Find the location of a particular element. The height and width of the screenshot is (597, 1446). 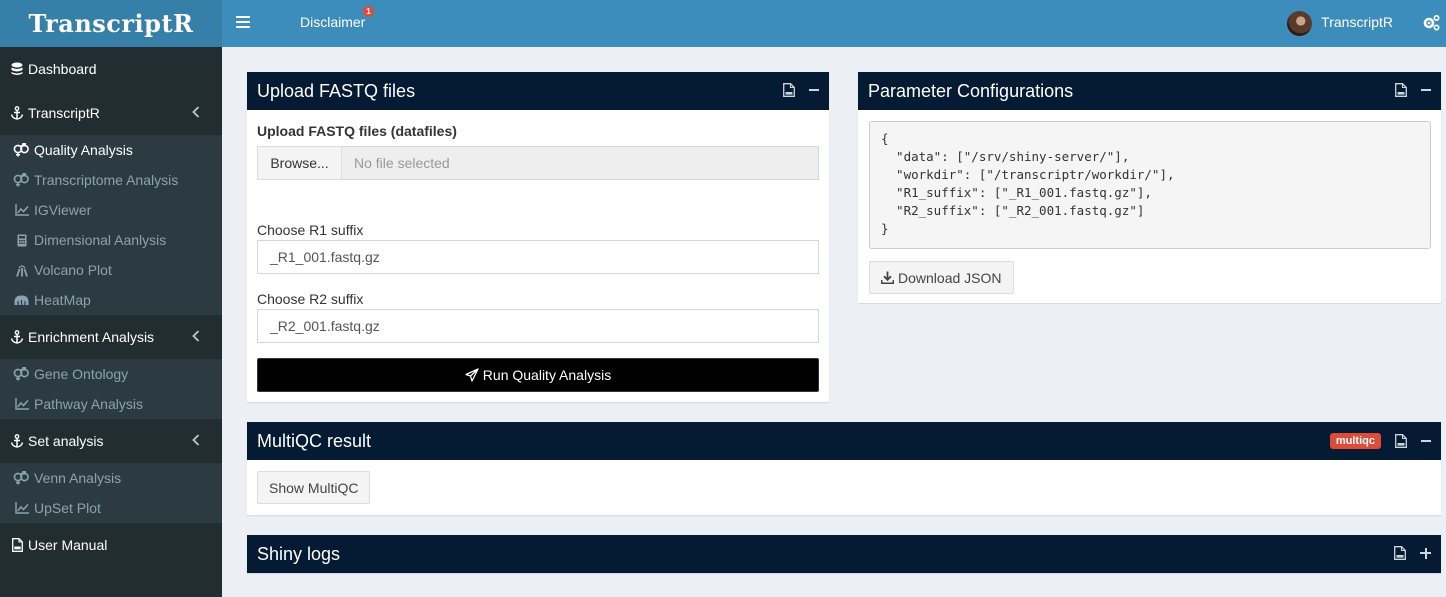

app-logo: TranscriptR is located at coordinates (111, 23).